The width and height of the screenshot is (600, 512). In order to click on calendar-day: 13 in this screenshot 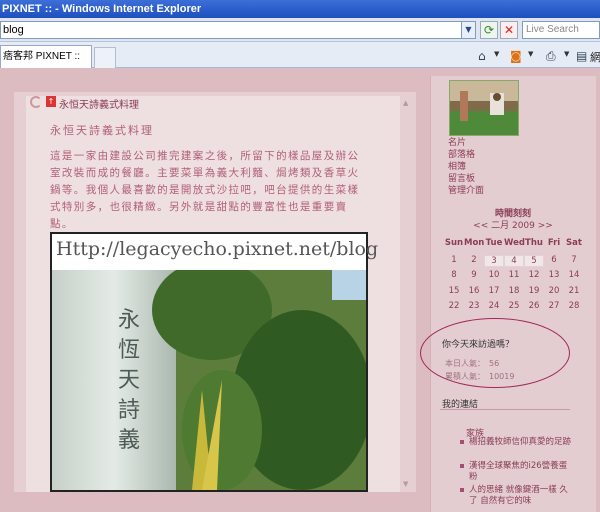, I will do `click(554, 275)`.